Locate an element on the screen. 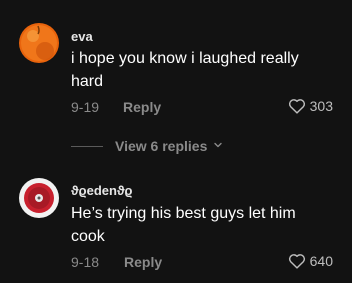 Image resolution: width=352 pixels, height=283 pixels. like-button: 640 is located at coordinates (310, 261).